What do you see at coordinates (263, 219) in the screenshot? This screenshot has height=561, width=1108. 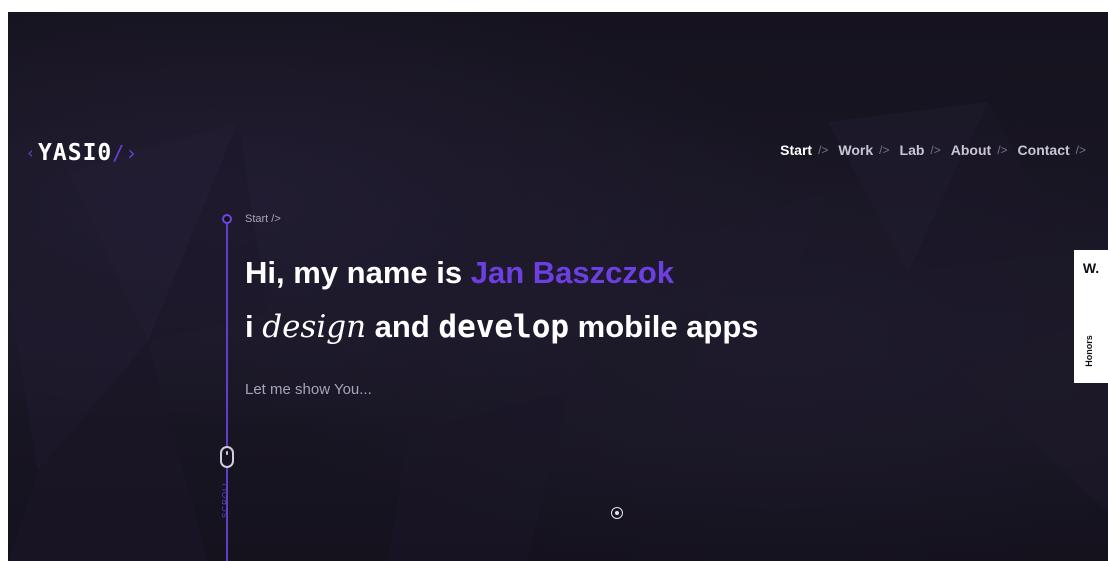 I see `breadcrumb: Start />` at bounding box center [263, 219].